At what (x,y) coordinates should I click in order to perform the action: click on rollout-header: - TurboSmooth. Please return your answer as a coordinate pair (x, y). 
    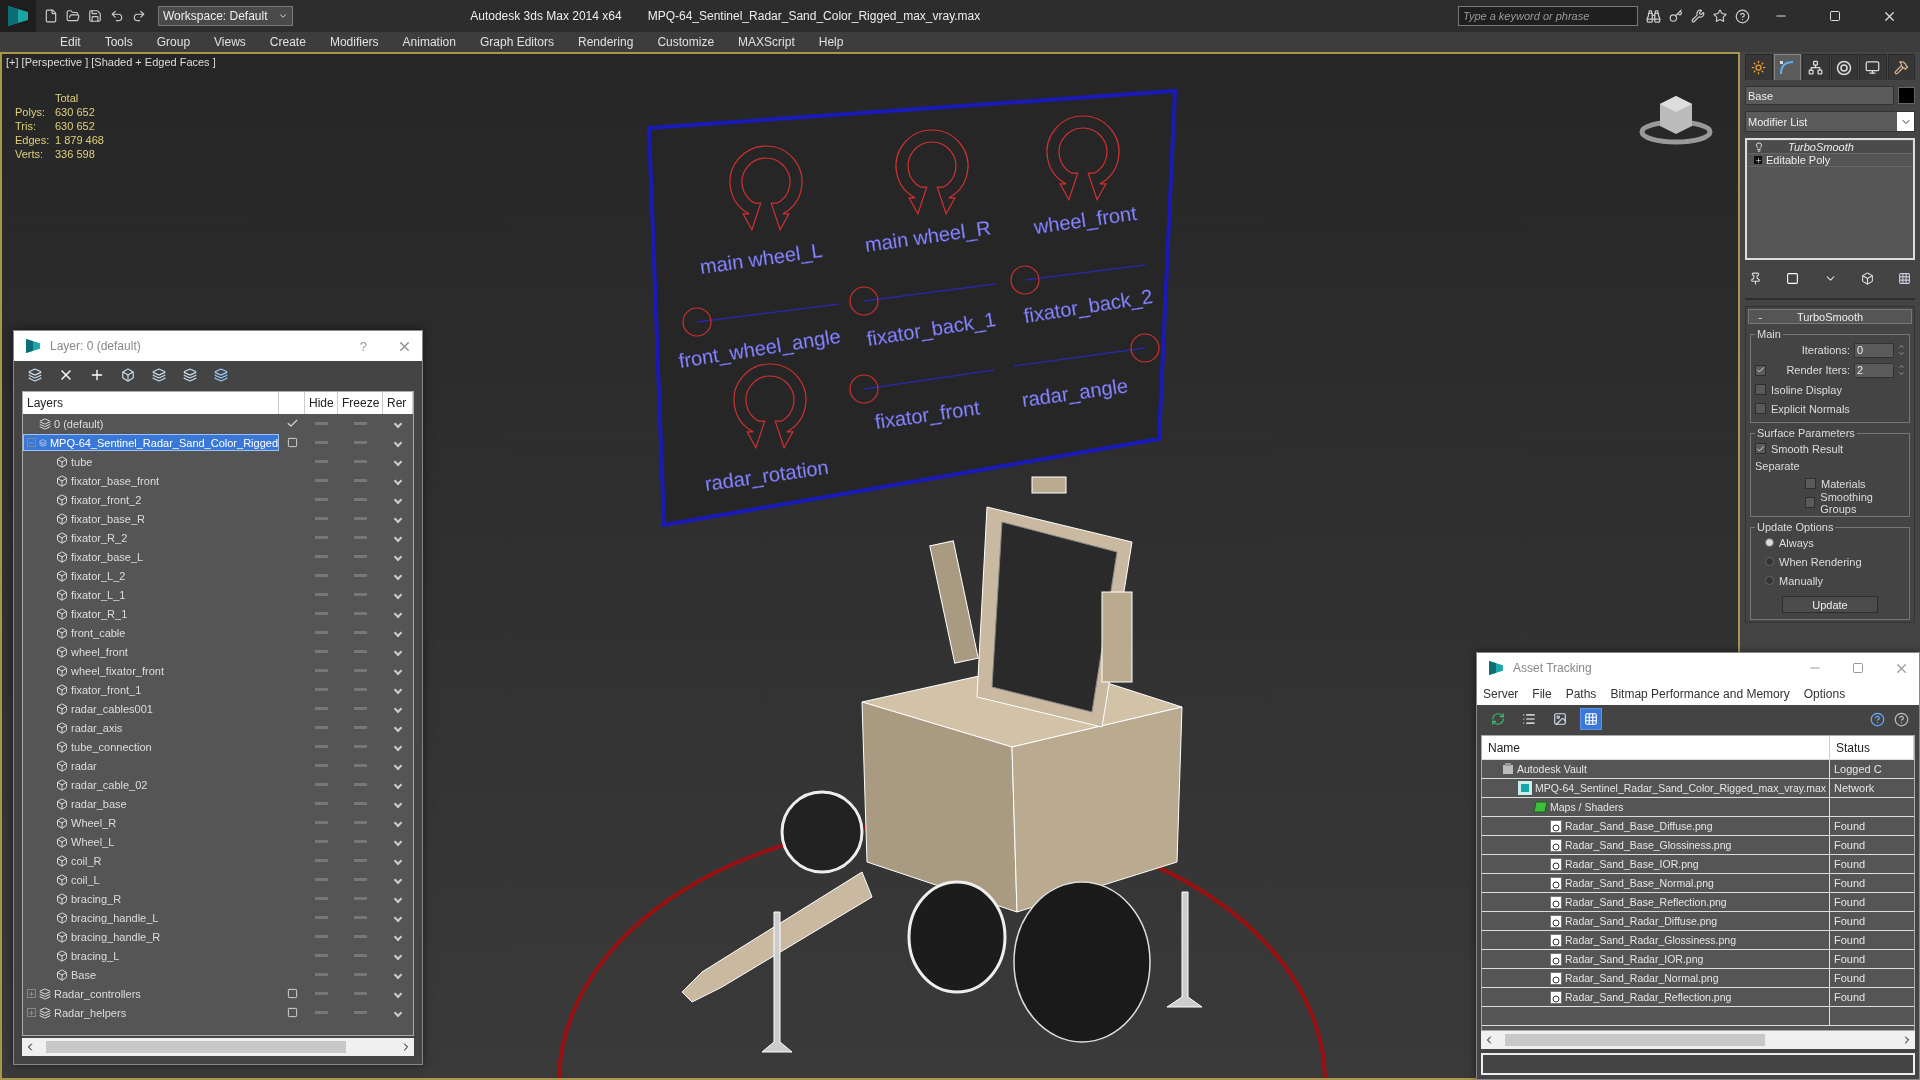
    Looking at the image, I should click on (1830, 316).